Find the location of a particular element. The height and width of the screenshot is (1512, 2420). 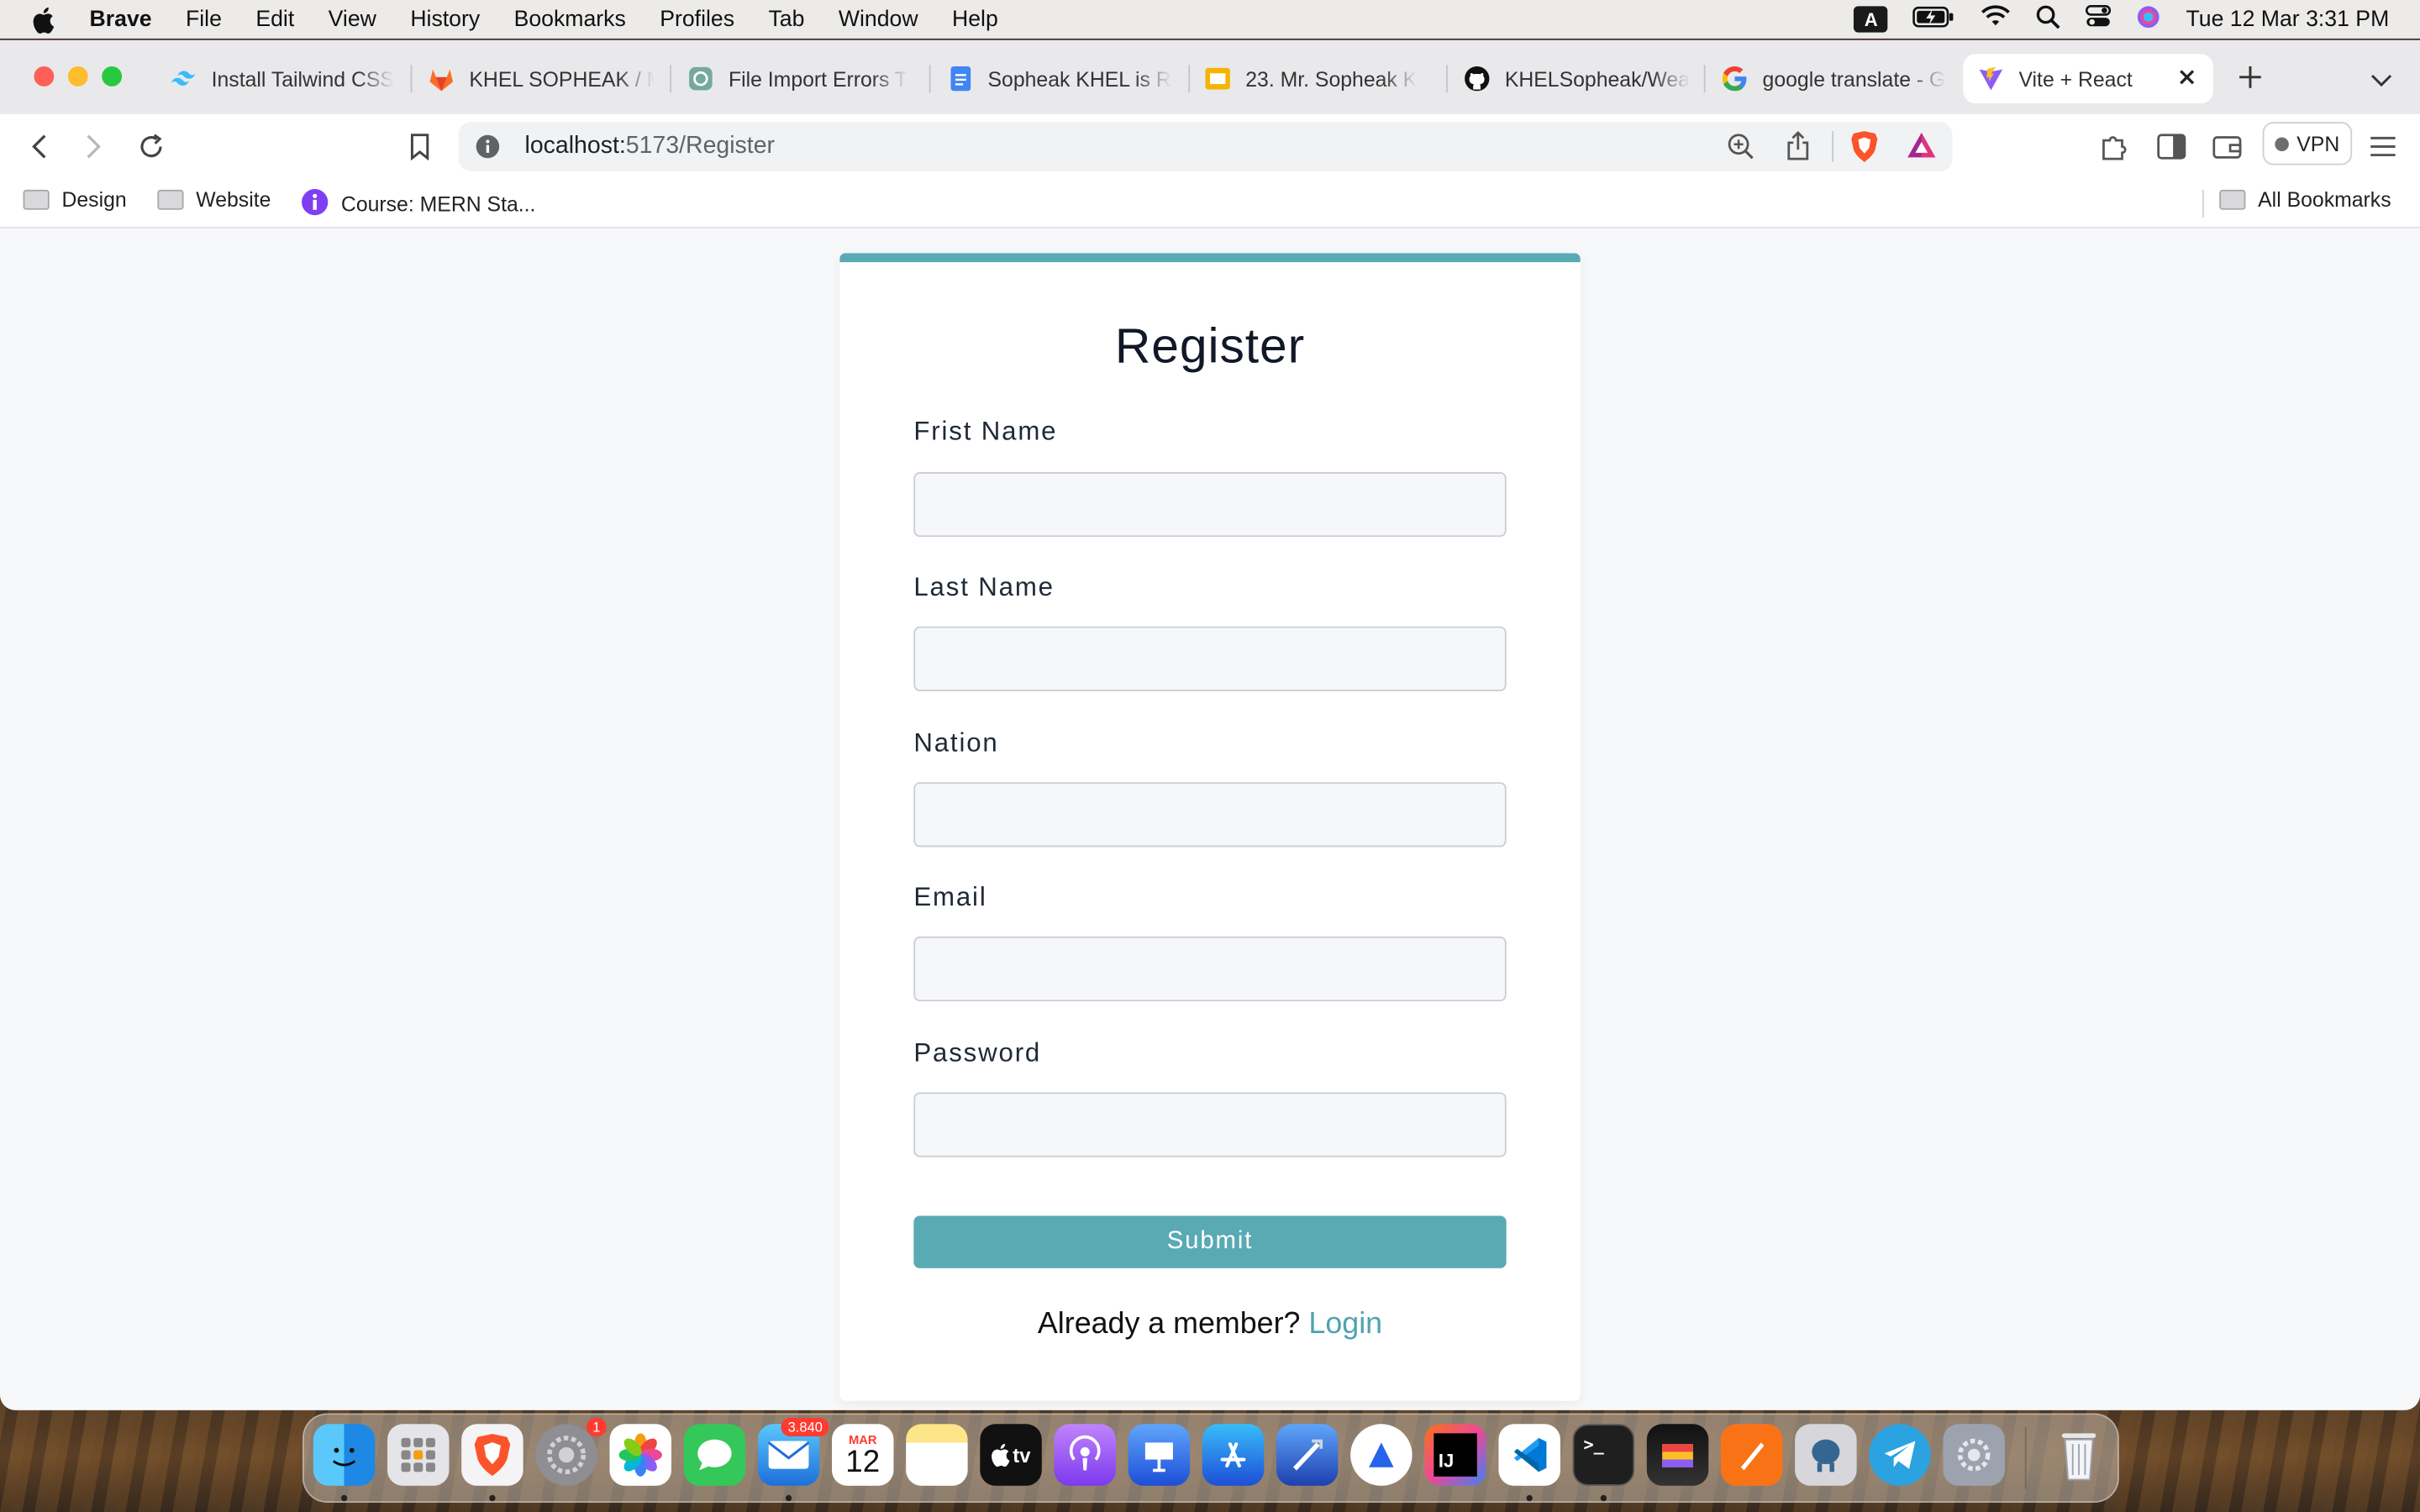

email-label: Email is located at coordinates (950, 897).